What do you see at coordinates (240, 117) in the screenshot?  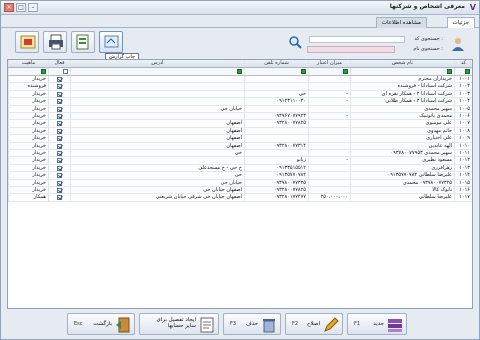 I see `table-row: ۱۰۰۶ محمدی باتوتنیک -۰۹۳۷۶۷۰۷۷۹۲۳ خریدار` at bounding box center [240, 117].